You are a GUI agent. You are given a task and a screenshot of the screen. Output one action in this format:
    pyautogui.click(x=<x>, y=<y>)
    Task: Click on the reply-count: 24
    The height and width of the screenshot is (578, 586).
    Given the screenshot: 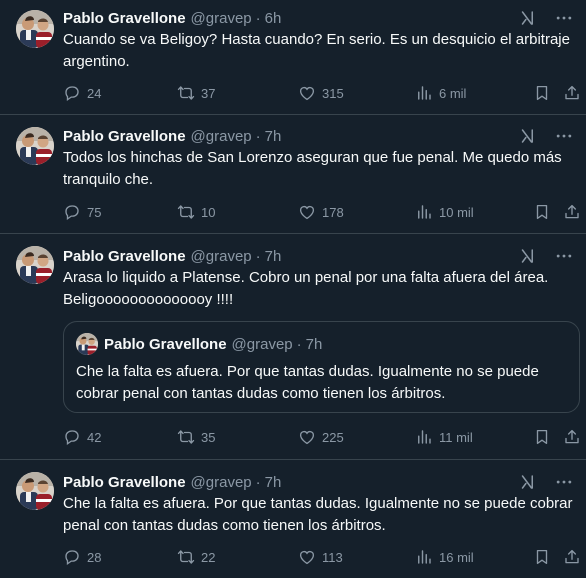 What is the action you would take?
    pyautogui.click(x=94, y=93)
    